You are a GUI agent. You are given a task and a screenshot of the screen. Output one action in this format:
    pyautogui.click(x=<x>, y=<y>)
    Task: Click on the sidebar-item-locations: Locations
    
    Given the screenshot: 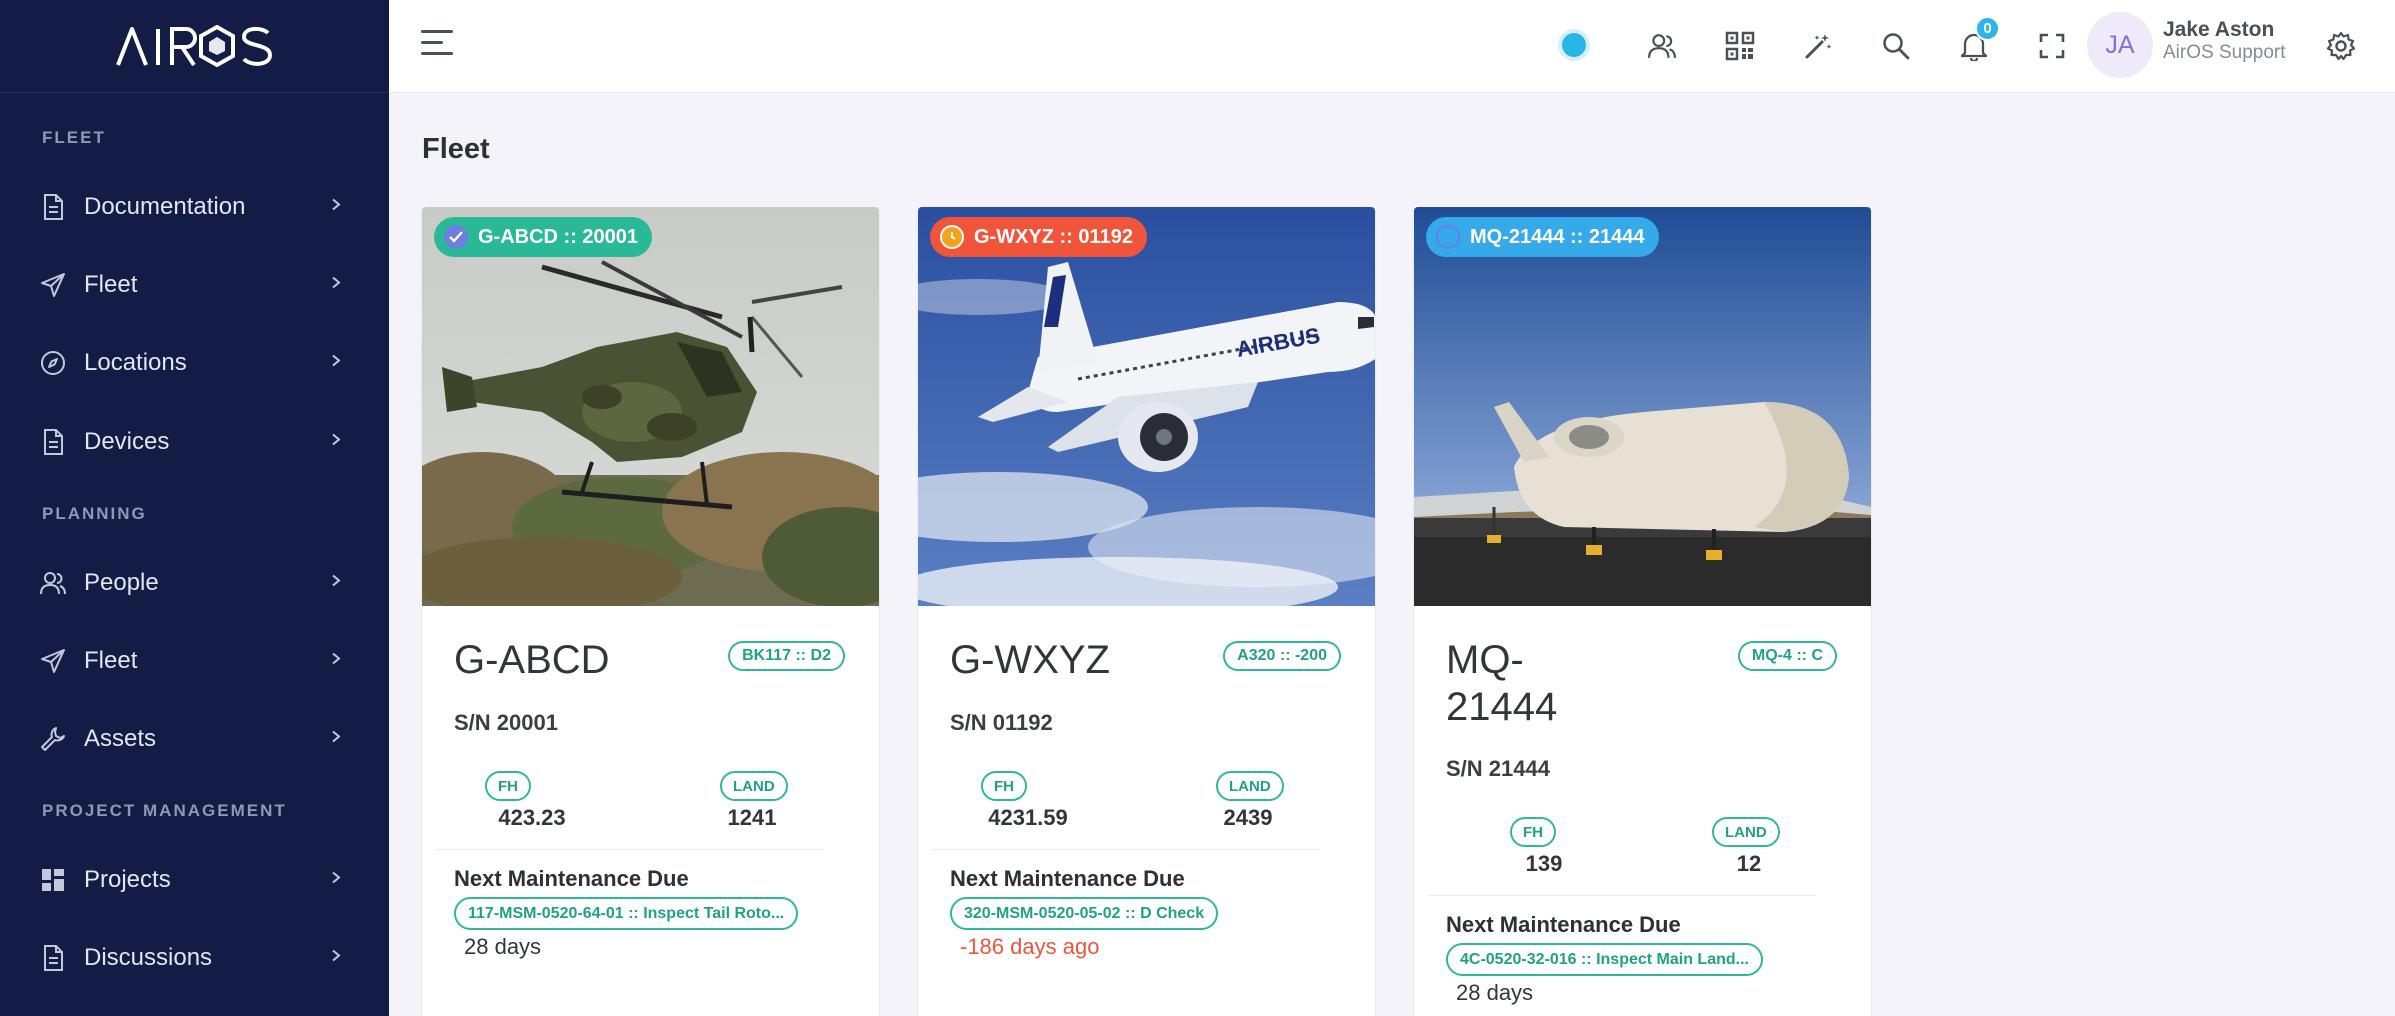 What is the action you would take?
    pyautogui.click(x=194, y=363)
    